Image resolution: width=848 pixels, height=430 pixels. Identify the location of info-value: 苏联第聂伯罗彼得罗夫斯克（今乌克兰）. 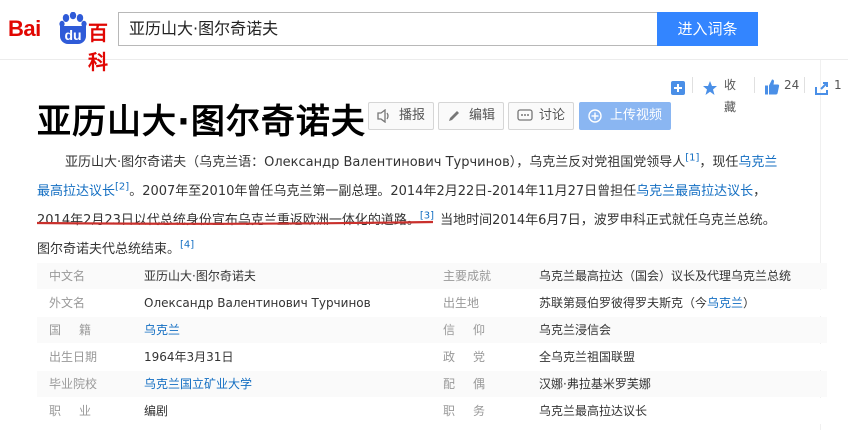
(647, 303).